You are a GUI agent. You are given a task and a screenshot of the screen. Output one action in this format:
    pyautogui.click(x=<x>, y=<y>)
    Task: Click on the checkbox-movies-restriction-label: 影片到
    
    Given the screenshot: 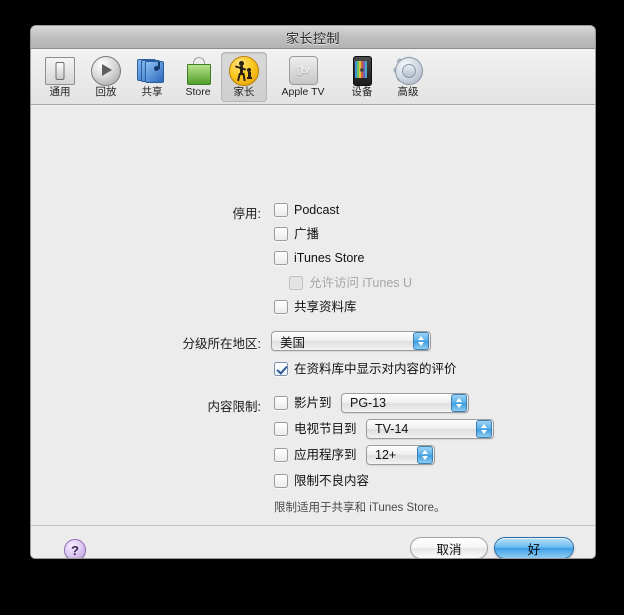 What is the action you would take?
    pyautogui.click(x=313, y=403)
    